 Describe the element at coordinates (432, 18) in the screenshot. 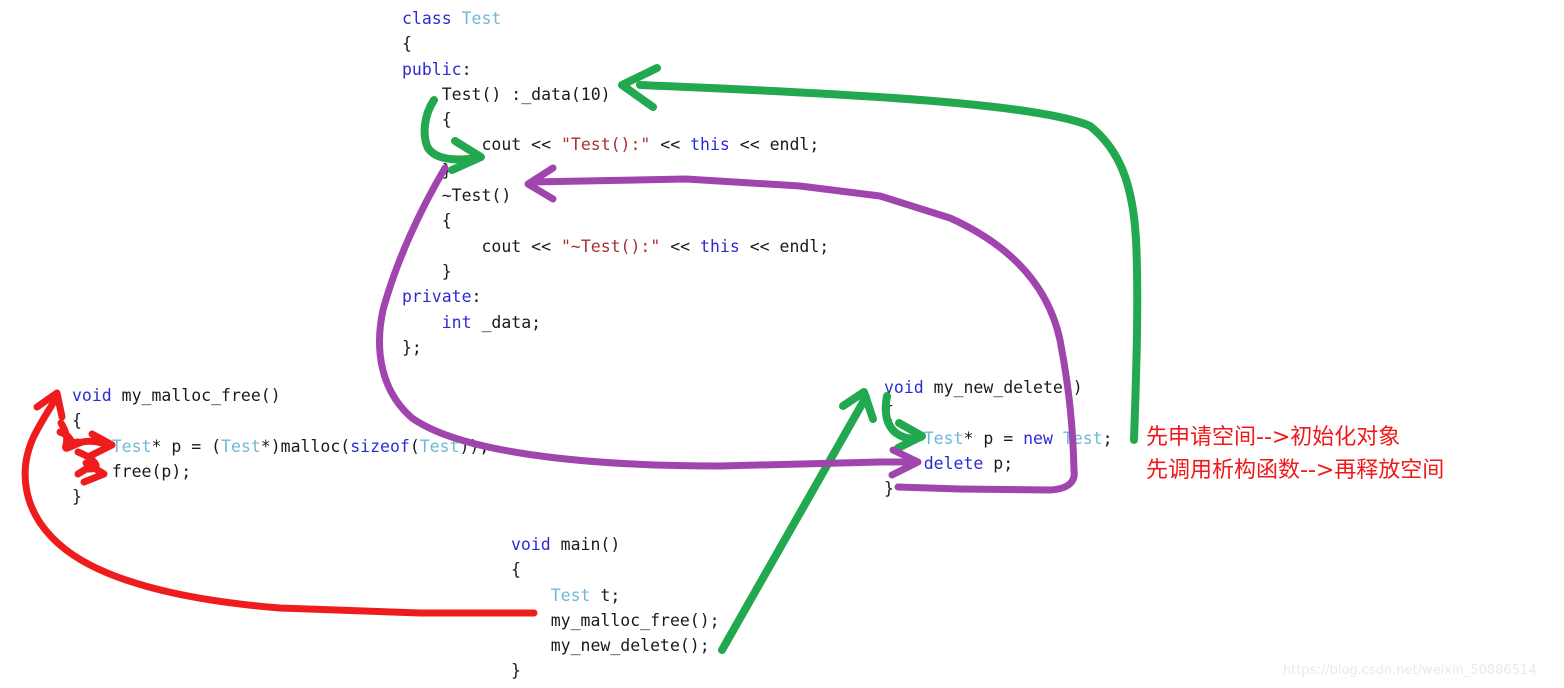

I see `code-token: class` at that location.